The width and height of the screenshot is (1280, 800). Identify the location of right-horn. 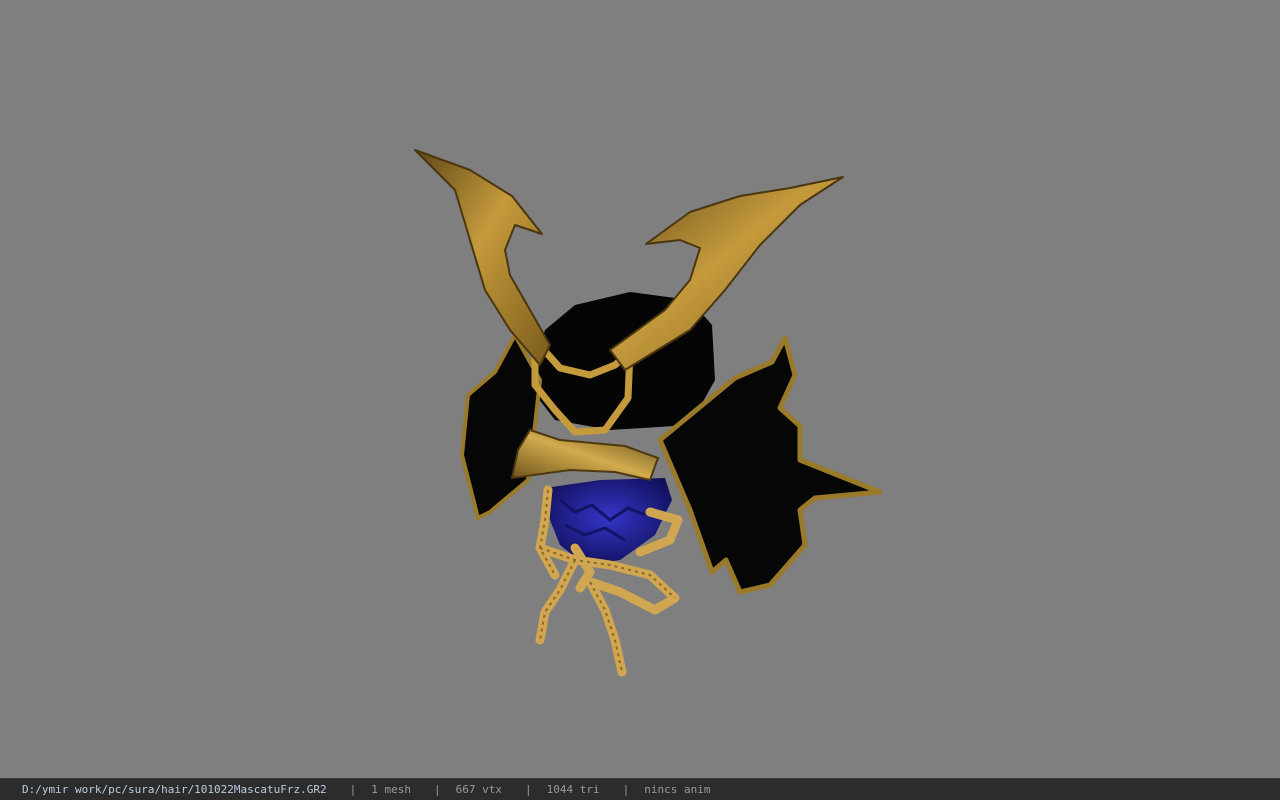
(726, 273).